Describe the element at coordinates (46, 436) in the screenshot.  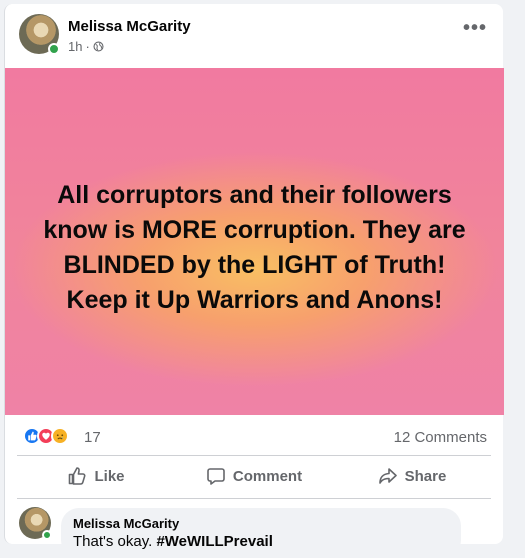
I see `reaction-icons` at that location.